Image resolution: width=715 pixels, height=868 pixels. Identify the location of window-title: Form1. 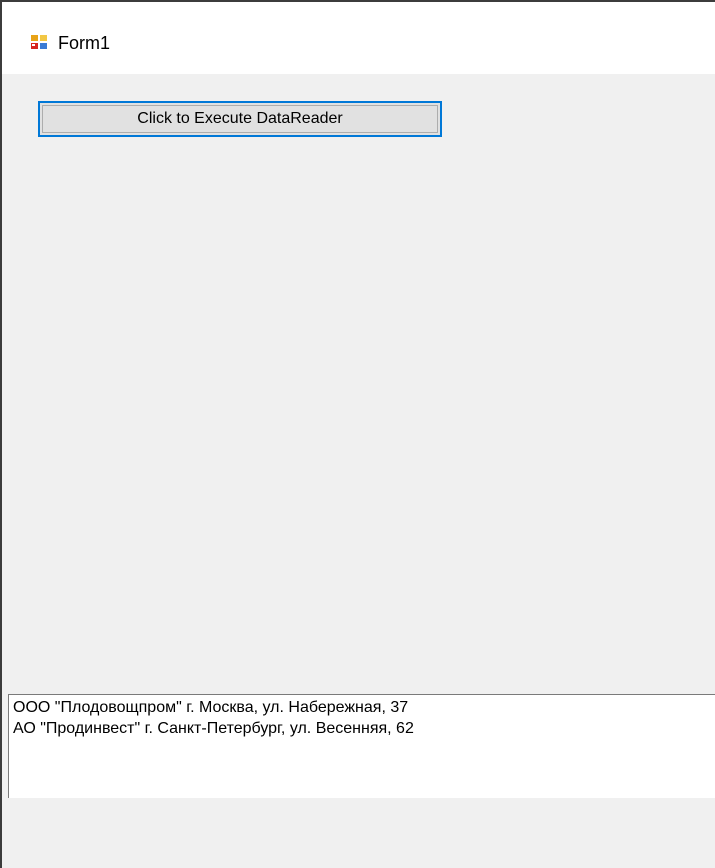
(84, 43).